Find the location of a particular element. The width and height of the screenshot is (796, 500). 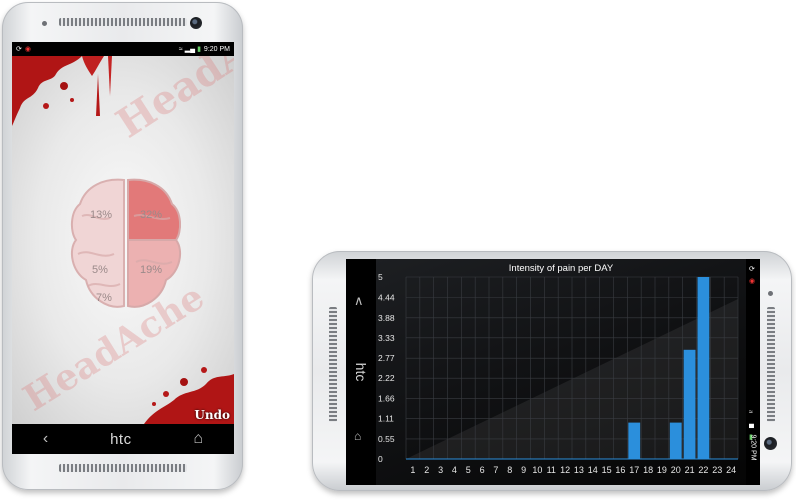

brain-left-hemisphere is located at coordinates (97, 243).